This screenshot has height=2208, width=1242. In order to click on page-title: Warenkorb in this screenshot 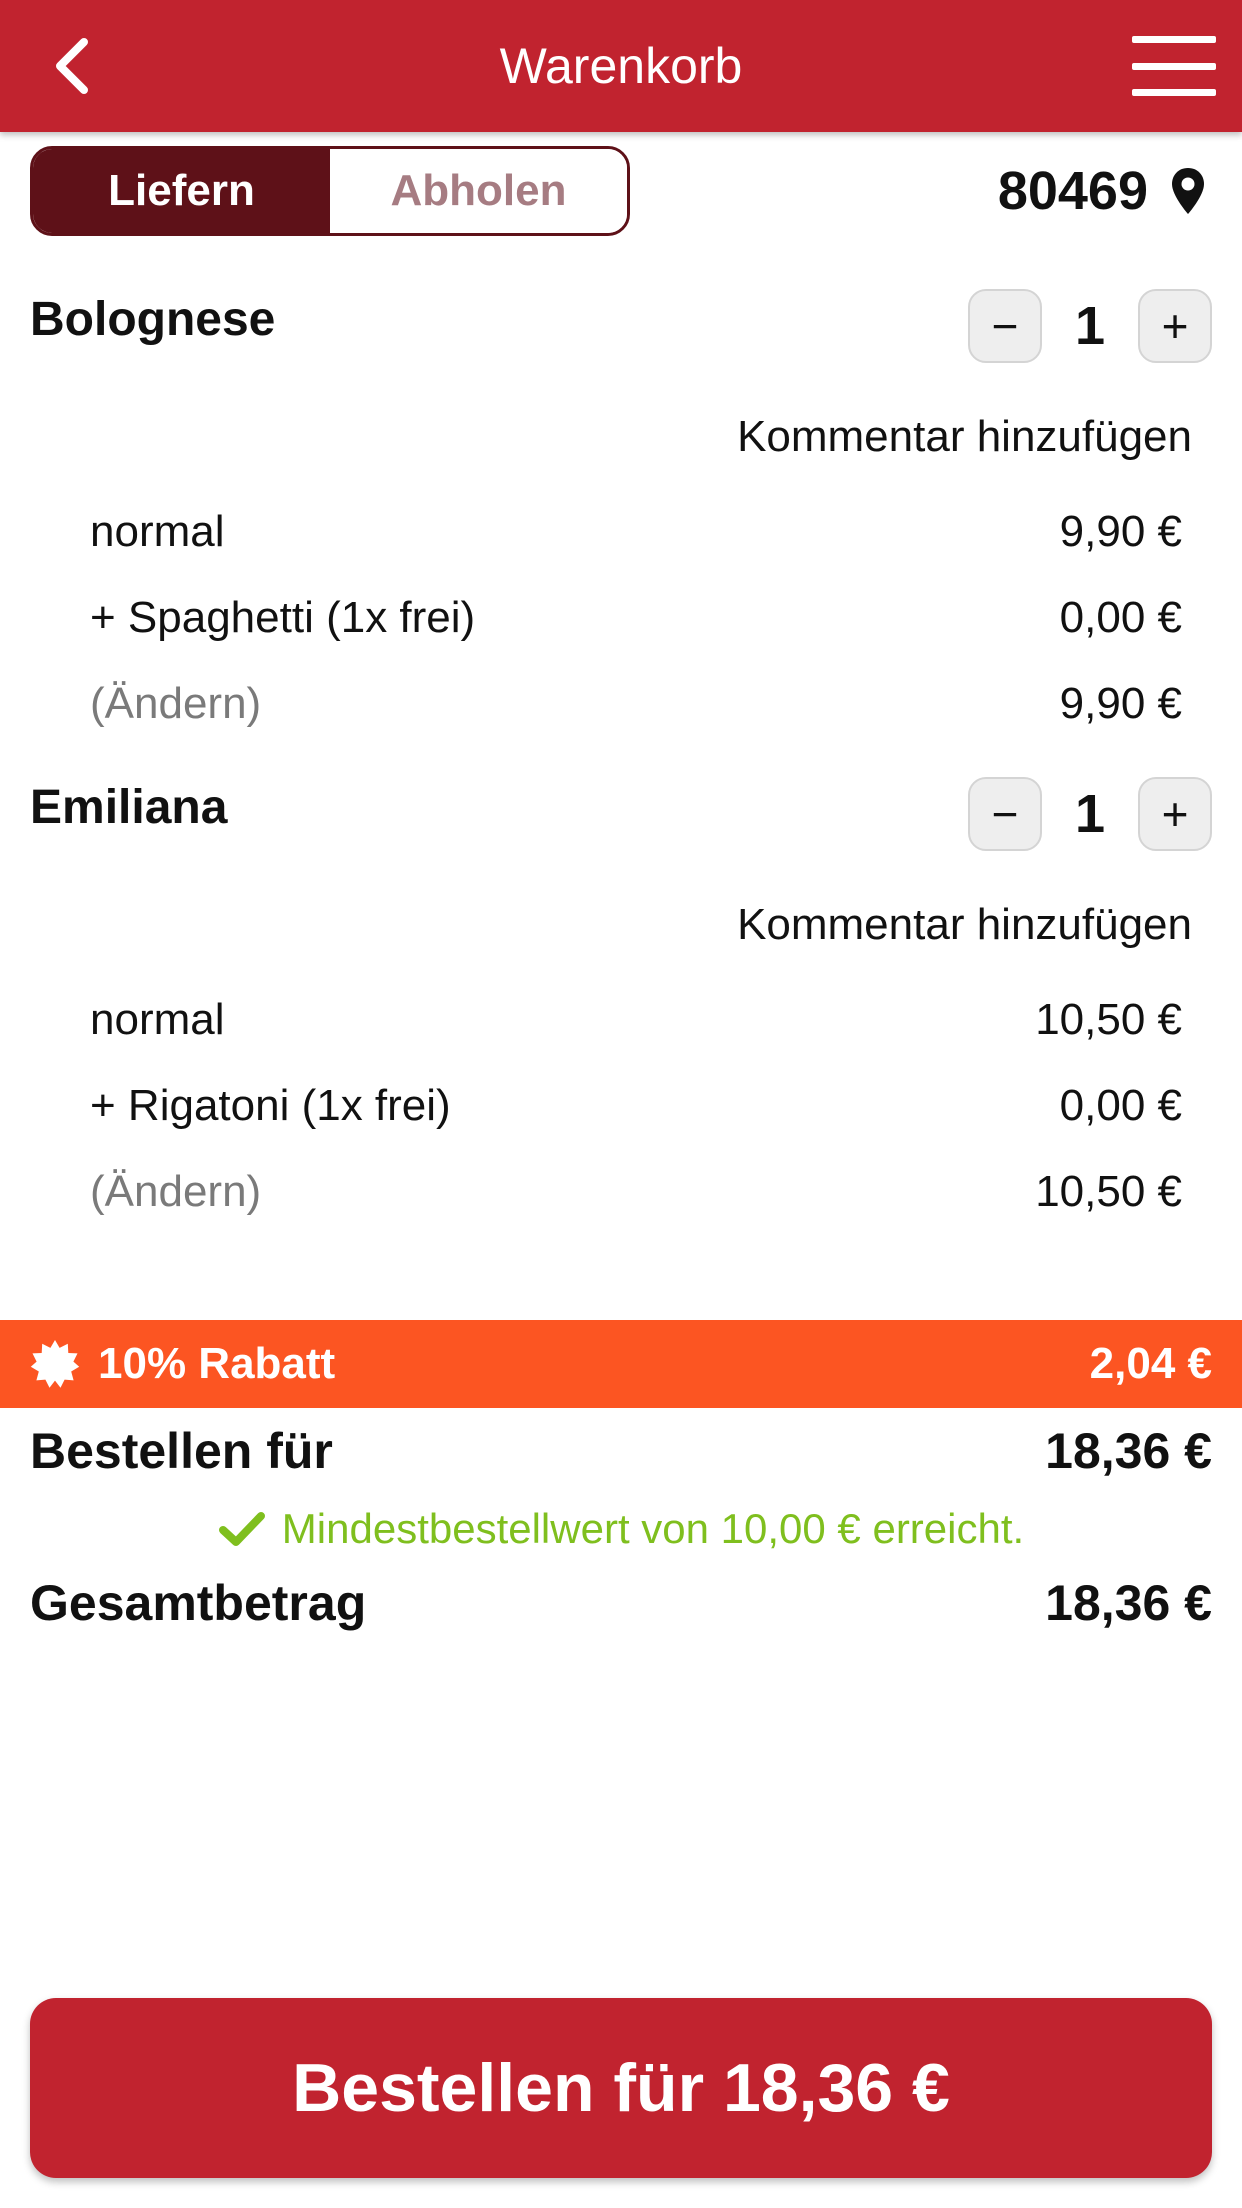, I will do `click(621, 66)`.